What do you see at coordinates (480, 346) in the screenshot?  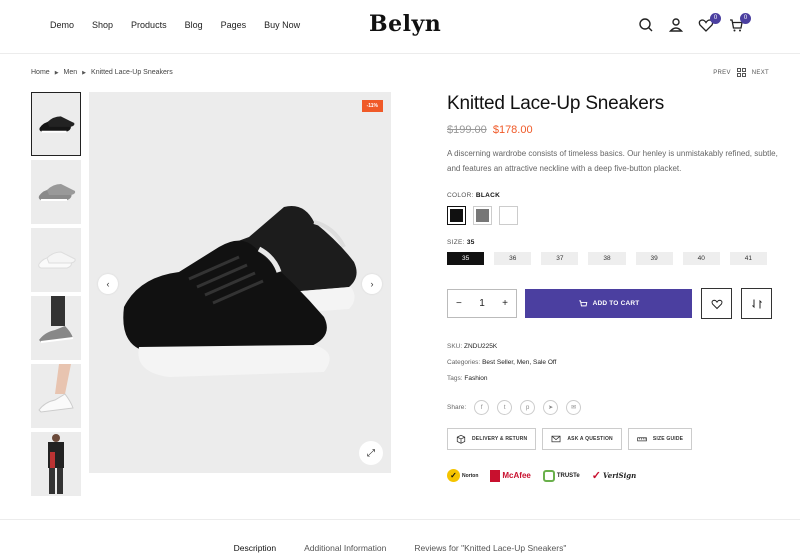 I see `sku-value: ZNDU225K` at bounding box center [480, 346].